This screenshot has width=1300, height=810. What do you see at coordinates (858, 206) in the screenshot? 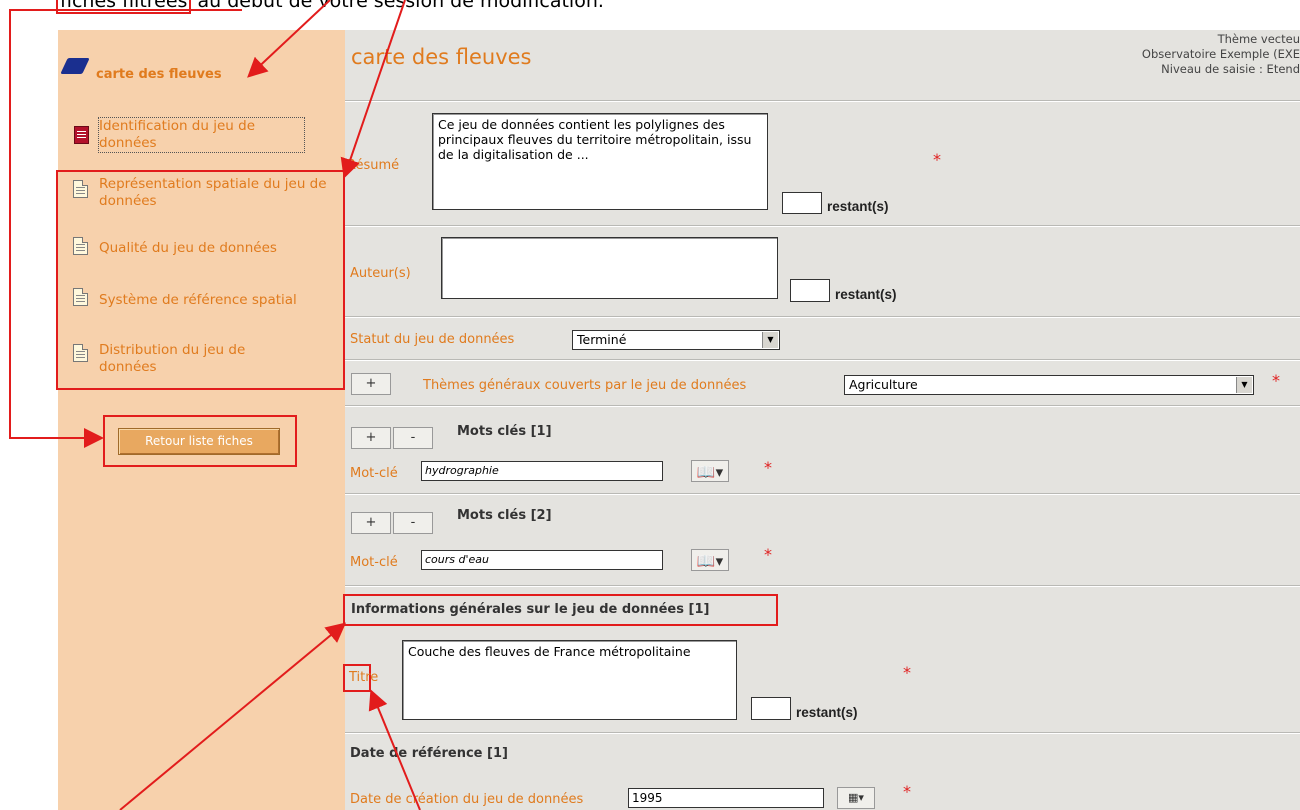
I see `resume-remaining-label: restant(s)` at bounding box center [858, 206].